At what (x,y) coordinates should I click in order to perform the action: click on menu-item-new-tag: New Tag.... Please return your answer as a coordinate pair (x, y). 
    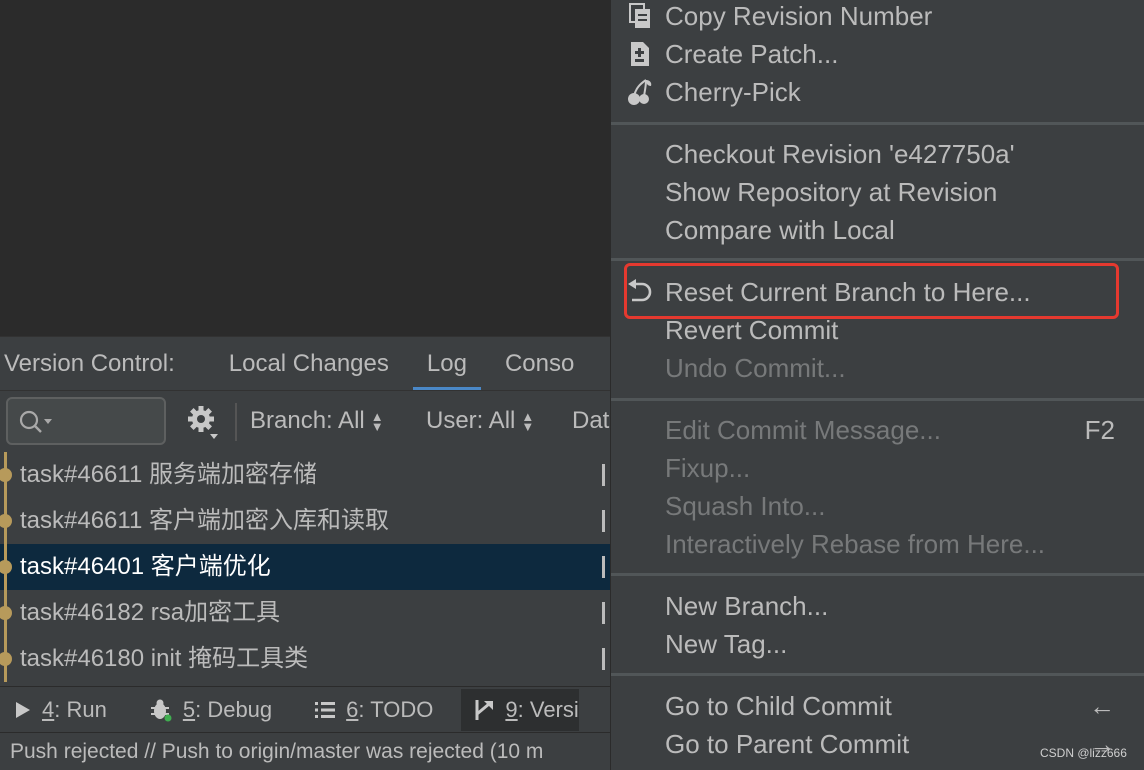
    Looking at the image, I should click on (877, 644).